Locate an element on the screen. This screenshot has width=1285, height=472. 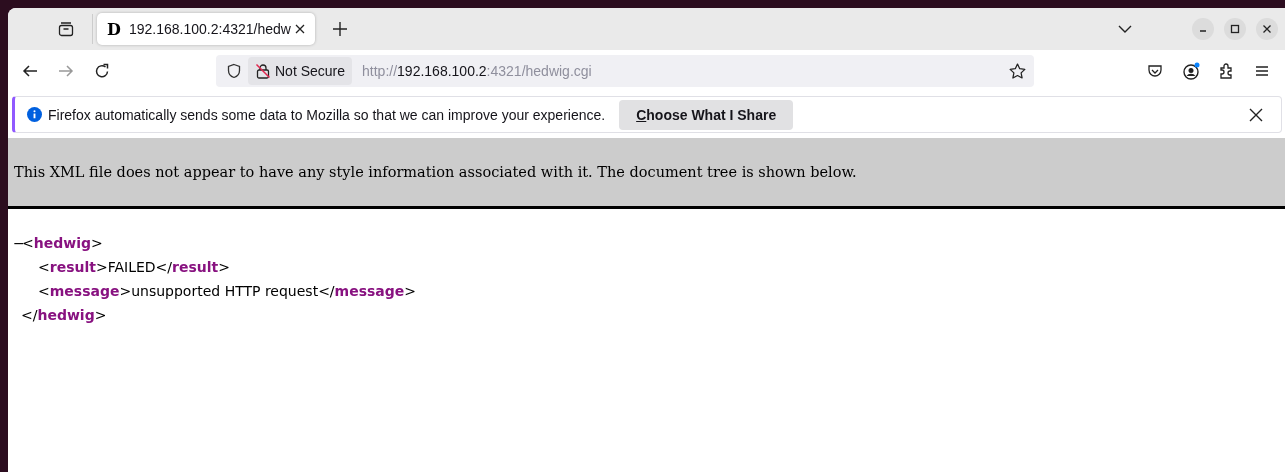
xml-line: <result>FAILED</result> is located at coordinates (134, 267).